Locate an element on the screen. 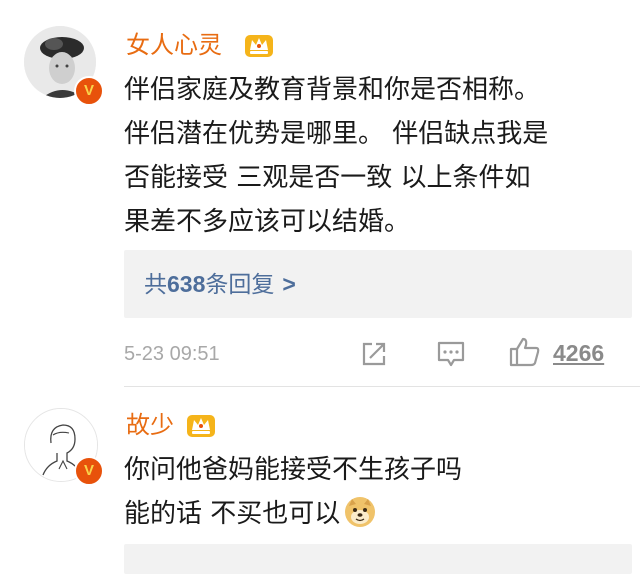 The width and height of the screenshot is (640, 574). comment-timestamp: 5-23 09:51 is located at coordinates (172, 354).